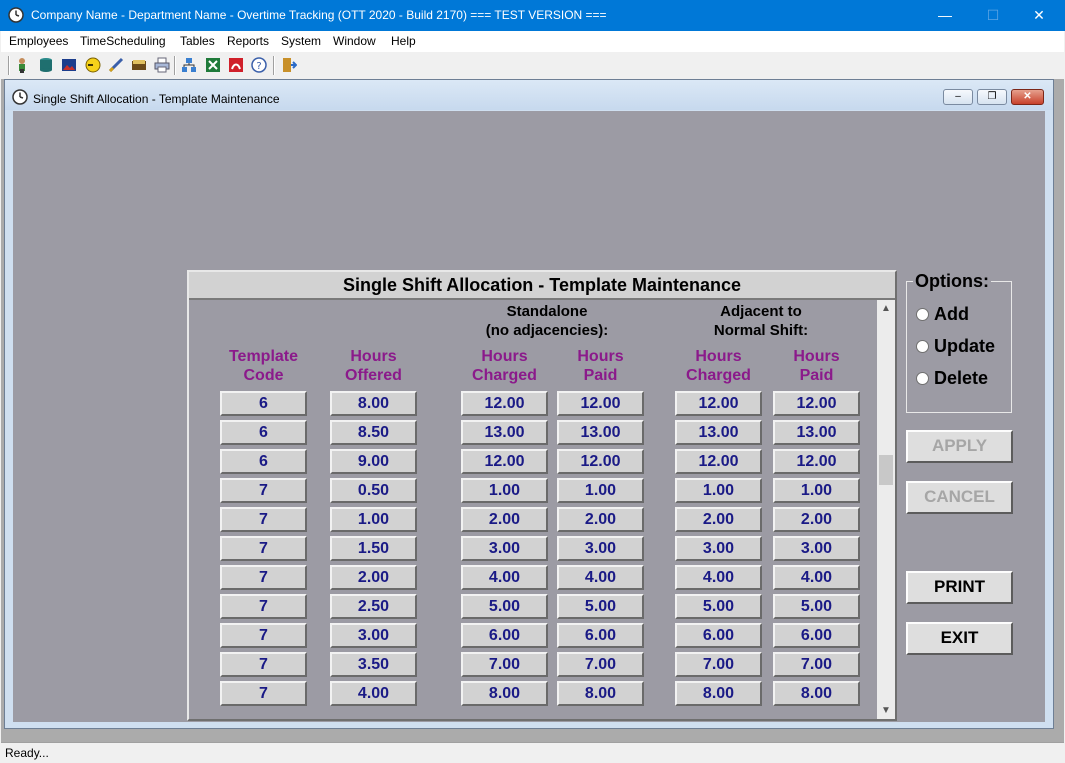  I want to click on cell-adjacent-hours-paid: 8.00, so click(816, 693).